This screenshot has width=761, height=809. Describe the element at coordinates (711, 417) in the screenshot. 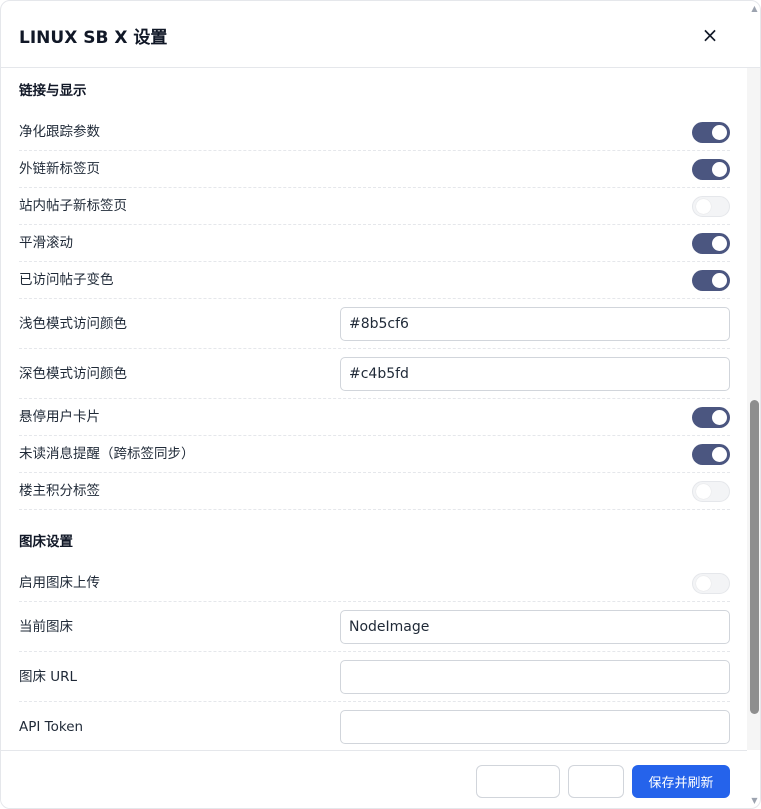

I see `toggle-hover-user-card` at that location.